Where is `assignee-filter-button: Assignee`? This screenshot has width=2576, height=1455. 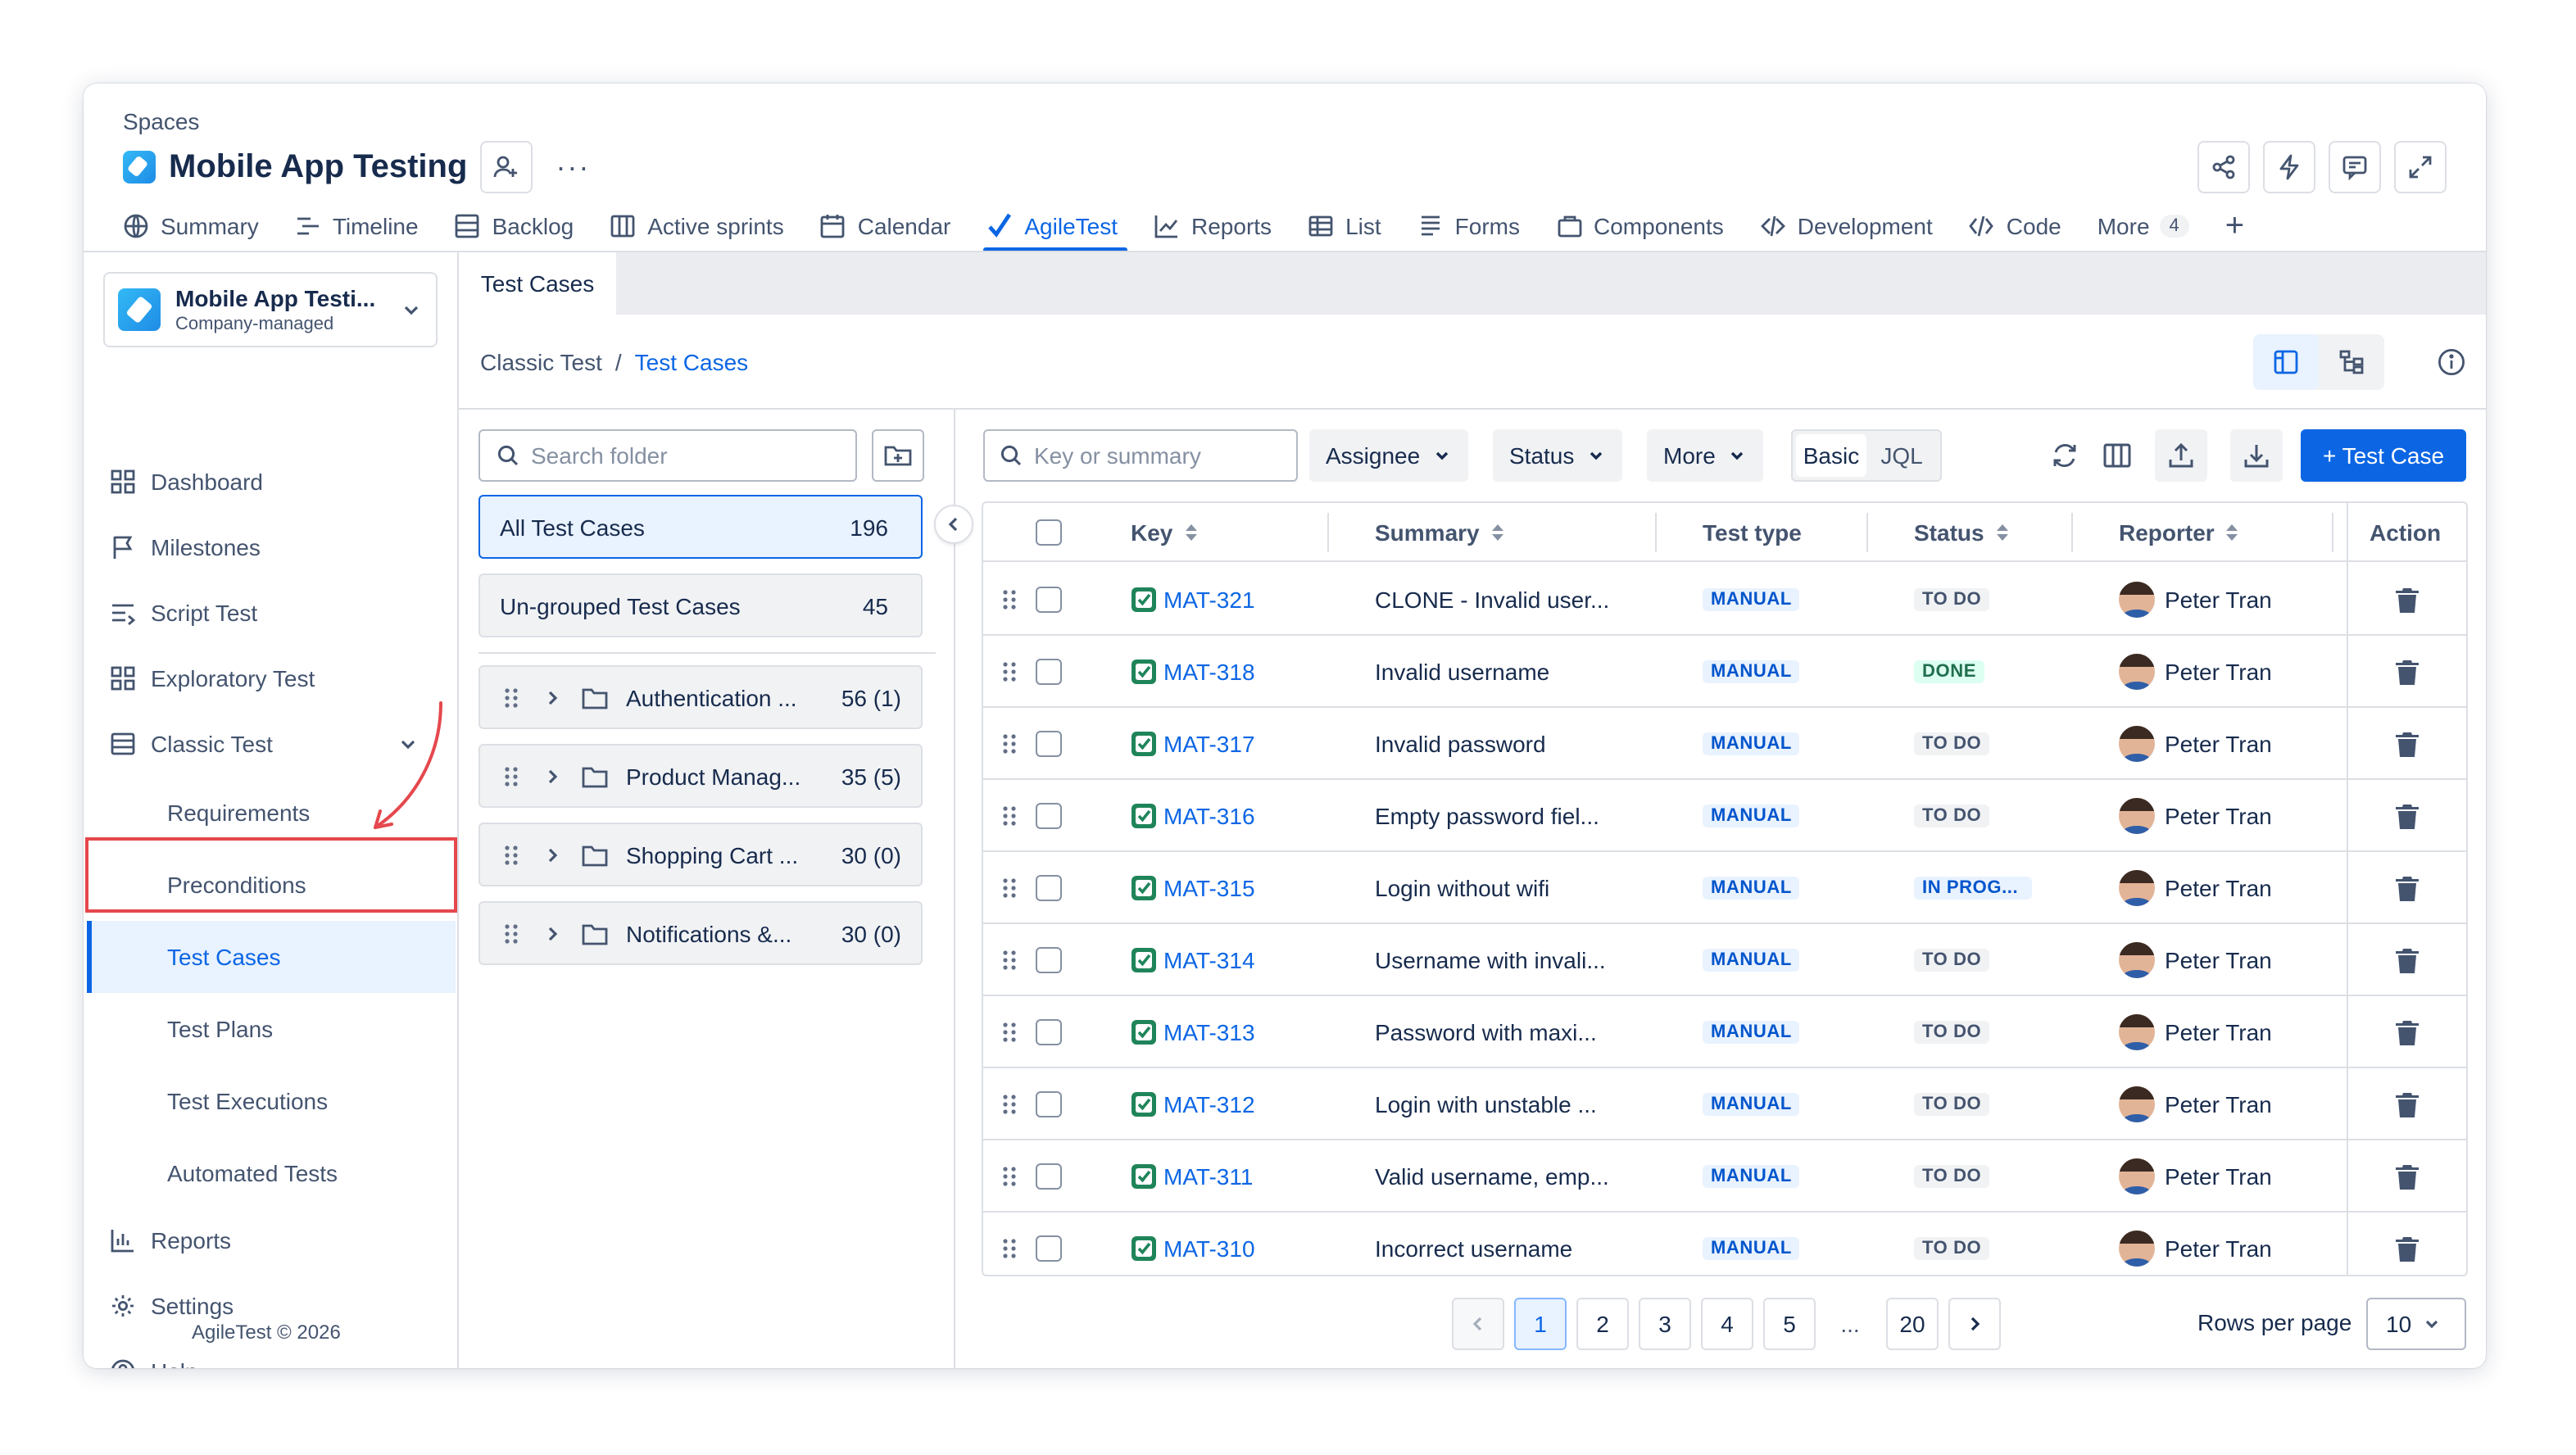
assignee-filter-button: Assignee is located at coordinates (1388, 456).